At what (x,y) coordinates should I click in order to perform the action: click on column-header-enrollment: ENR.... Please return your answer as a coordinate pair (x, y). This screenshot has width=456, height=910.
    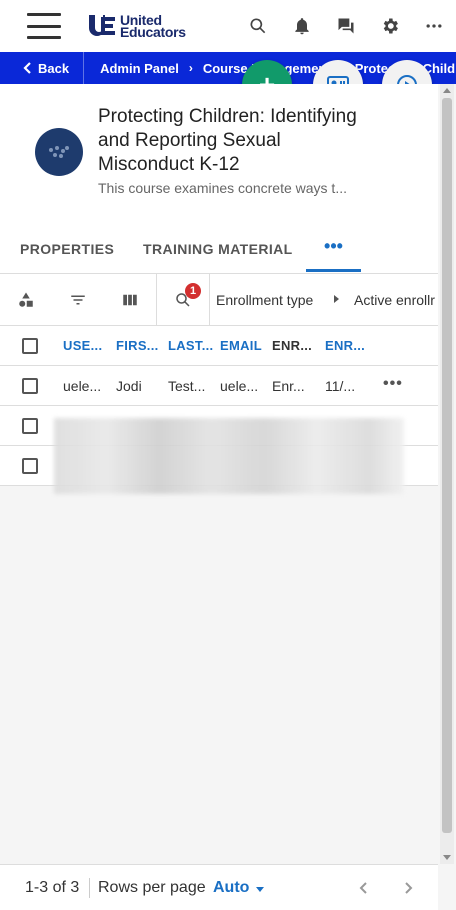
    Looking at the image, I should click on (292, 345).